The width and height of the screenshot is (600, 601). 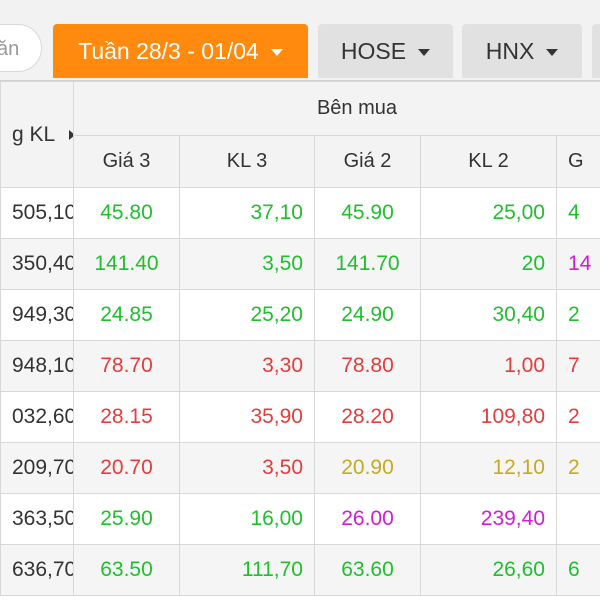 What do you see at coordinates (368, 519) in the screenshot?
I see `buy-price-2-cell: 26.00` at bounding box center [368, 519].